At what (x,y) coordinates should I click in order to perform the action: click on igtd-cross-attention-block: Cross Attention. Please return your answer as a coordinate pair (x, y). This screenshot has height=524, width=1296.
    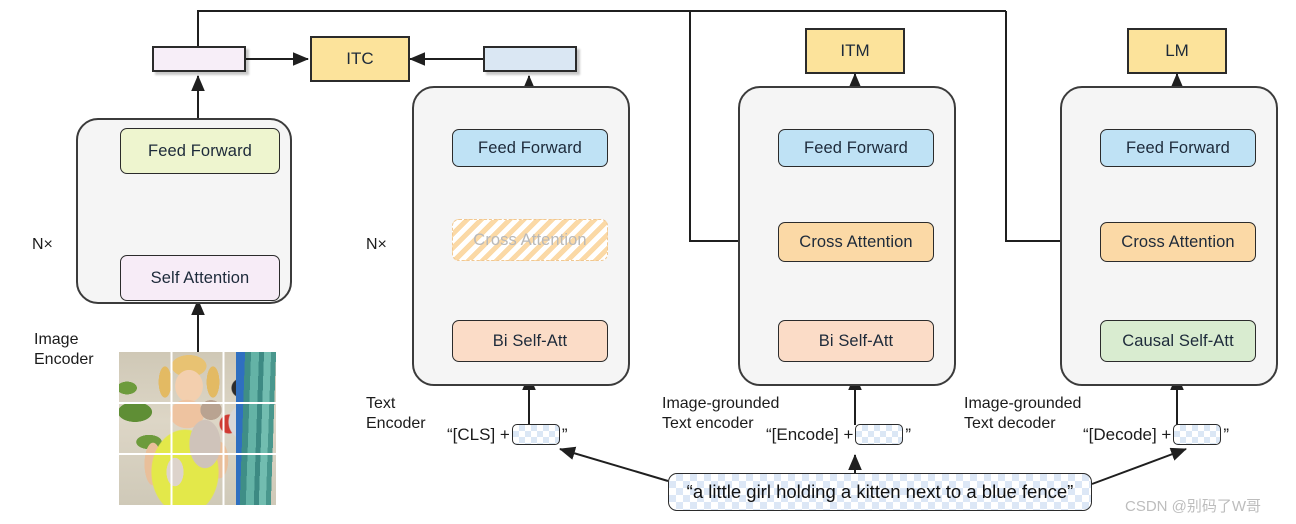
    Looking at the image, I should click on (1178, 242).